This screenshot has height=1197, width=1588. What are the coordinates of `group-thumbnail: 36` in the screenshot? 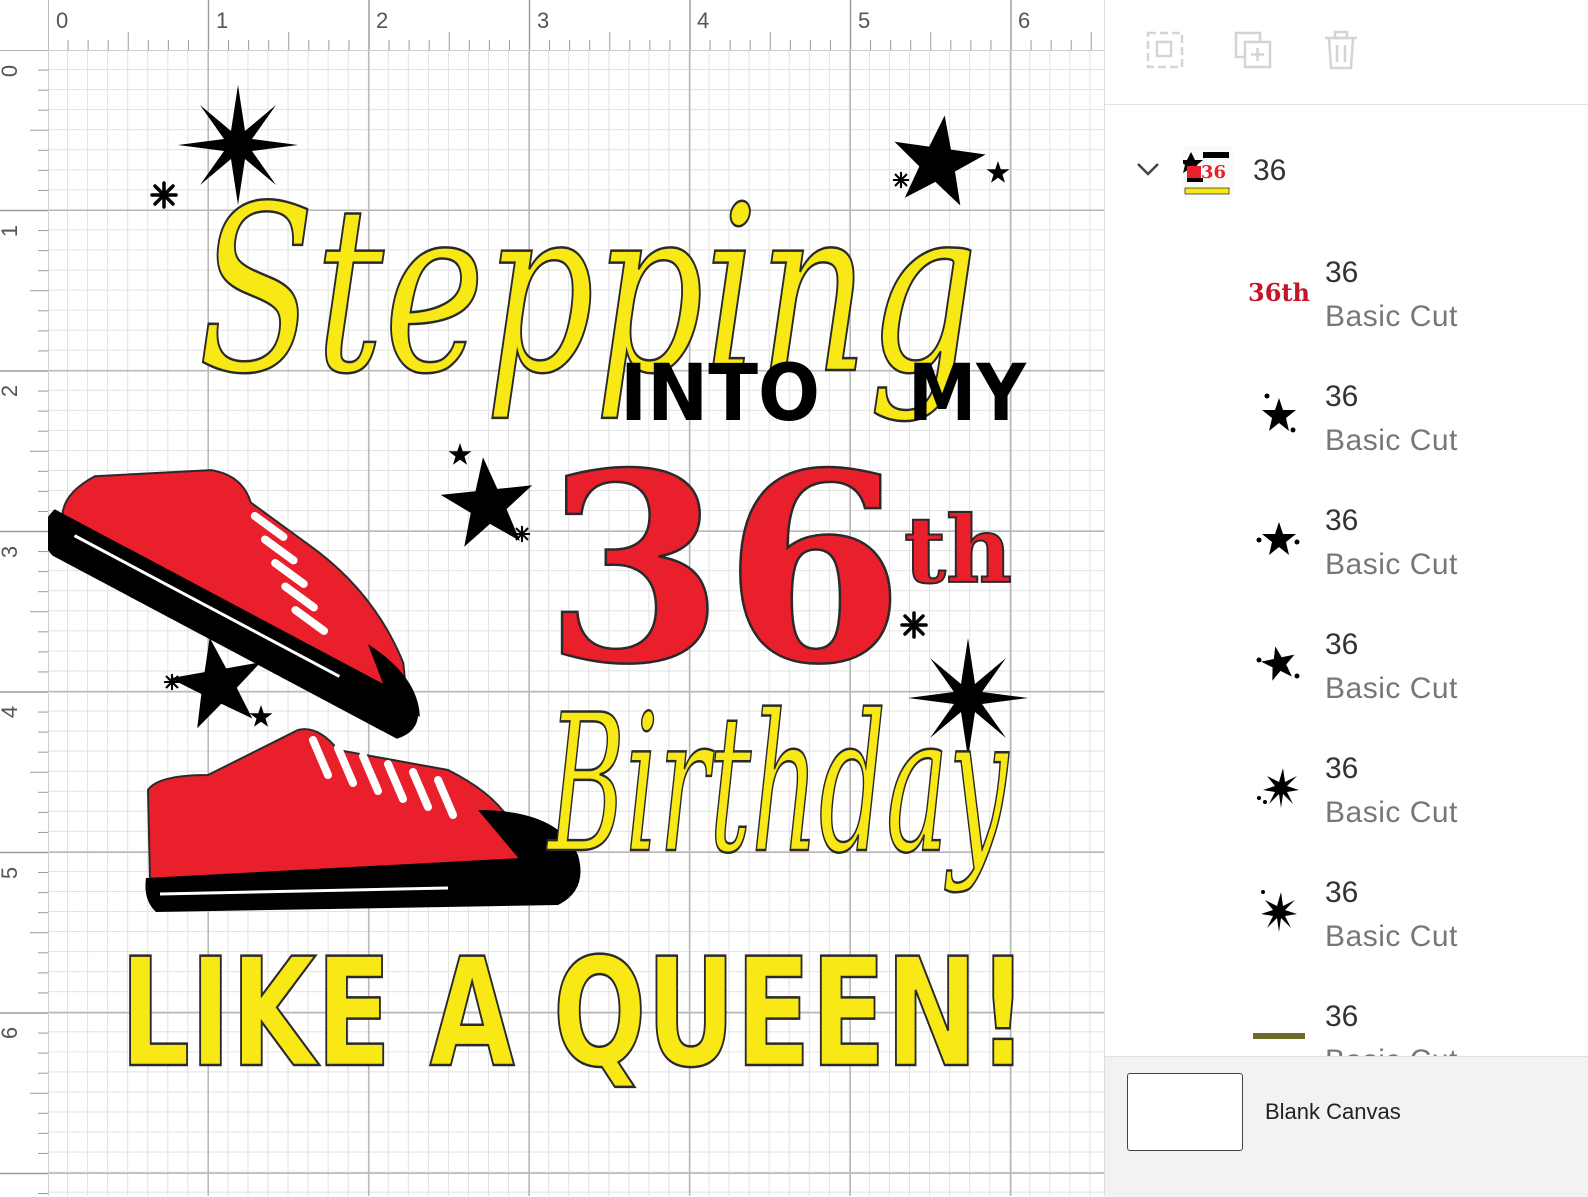 It's located at (1206, 172).